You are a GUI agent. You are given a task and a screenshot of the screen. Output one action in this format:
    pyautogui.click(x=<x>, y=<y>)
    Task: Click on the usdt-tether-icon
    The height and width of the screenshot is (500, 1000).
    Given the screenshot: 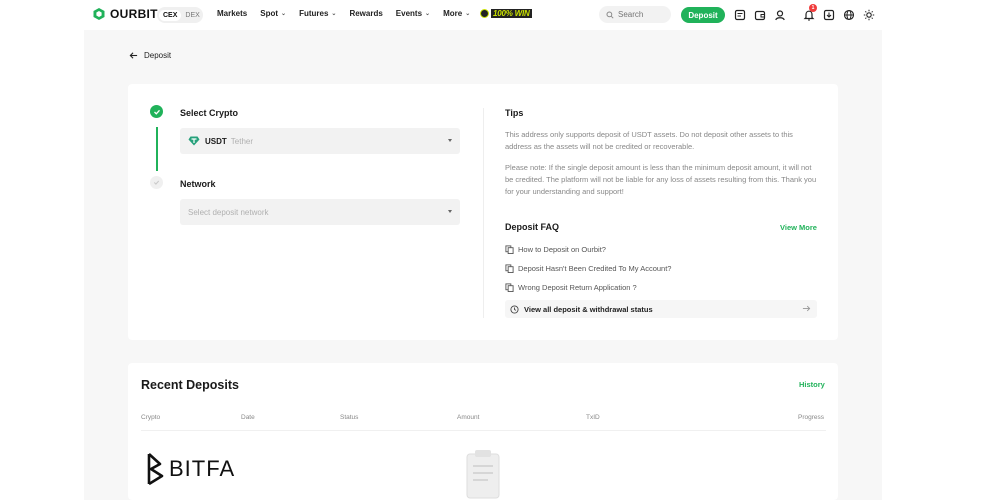 What is the action you would take?
    pyautogui.click(x=194, y=141)
    